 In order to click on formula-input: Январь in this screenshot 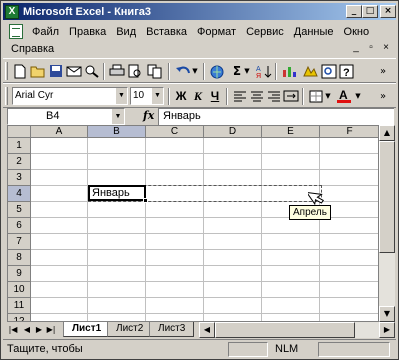, I will do `click(276, 116)`.